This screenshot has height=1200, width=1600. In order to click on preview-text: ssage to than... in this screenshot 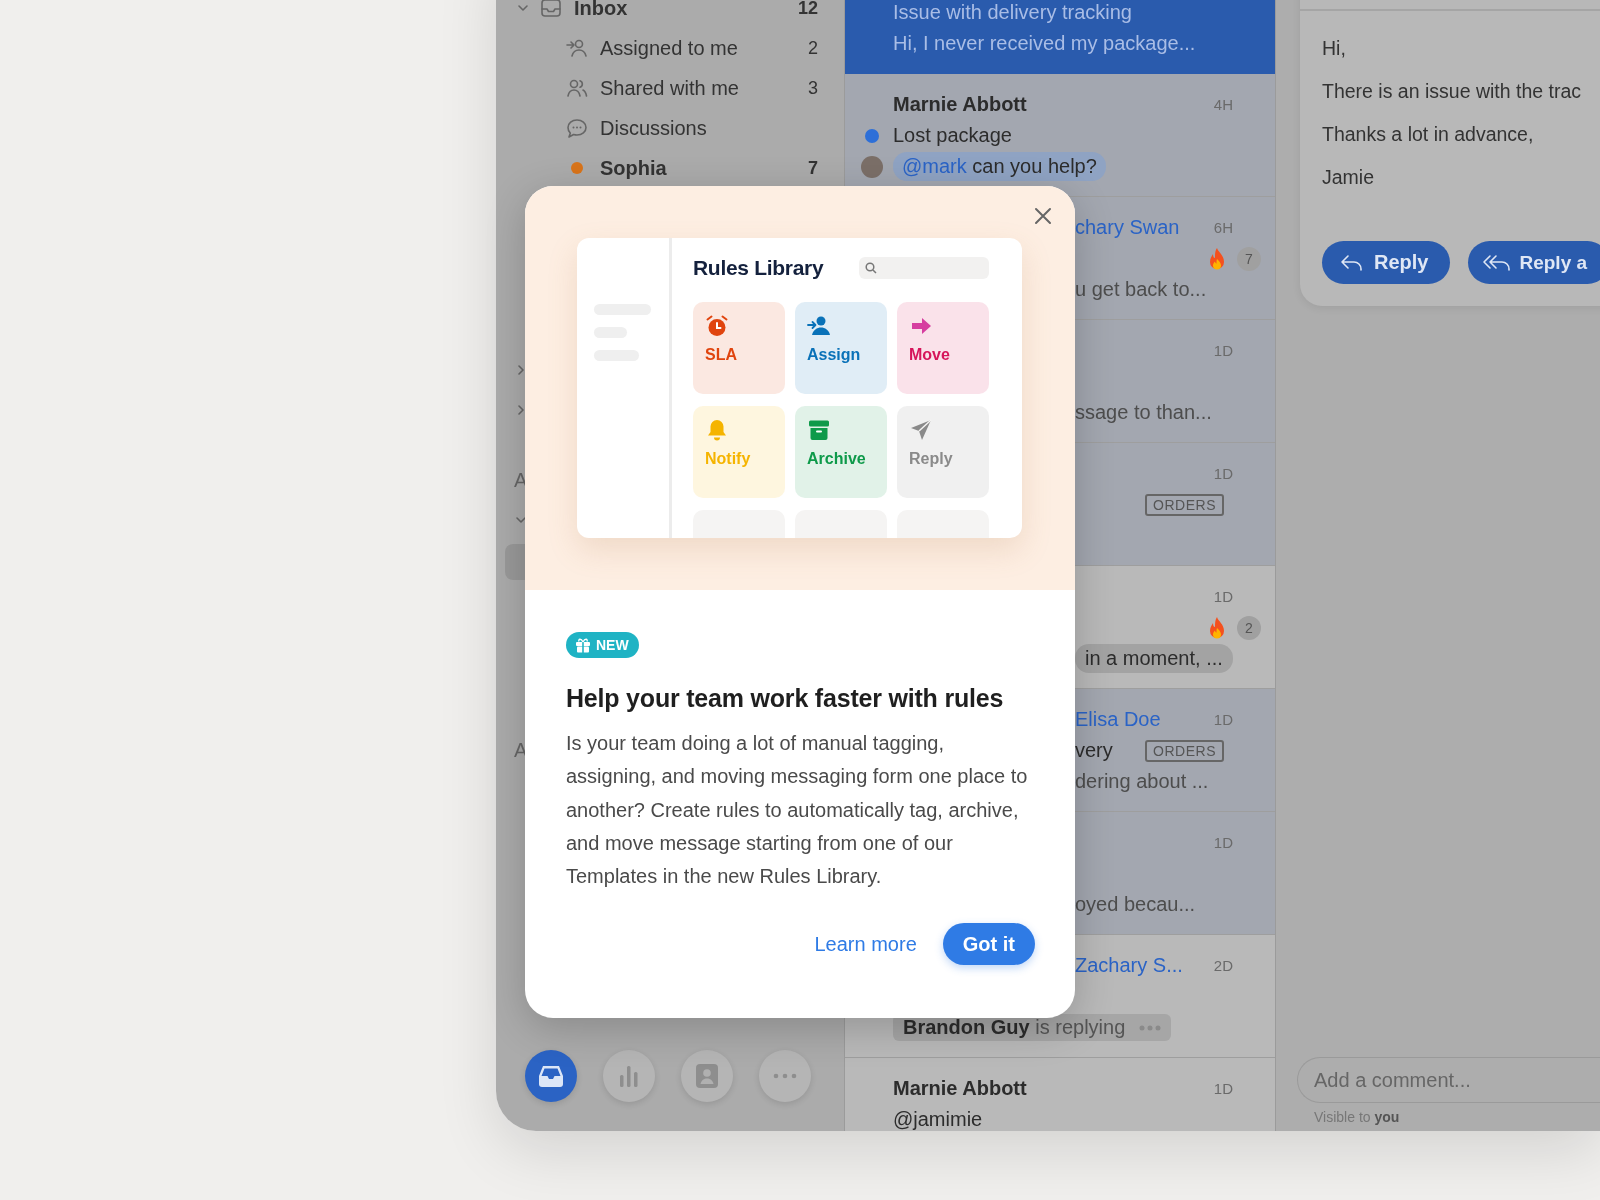, I will do `click(1143, 412)`.